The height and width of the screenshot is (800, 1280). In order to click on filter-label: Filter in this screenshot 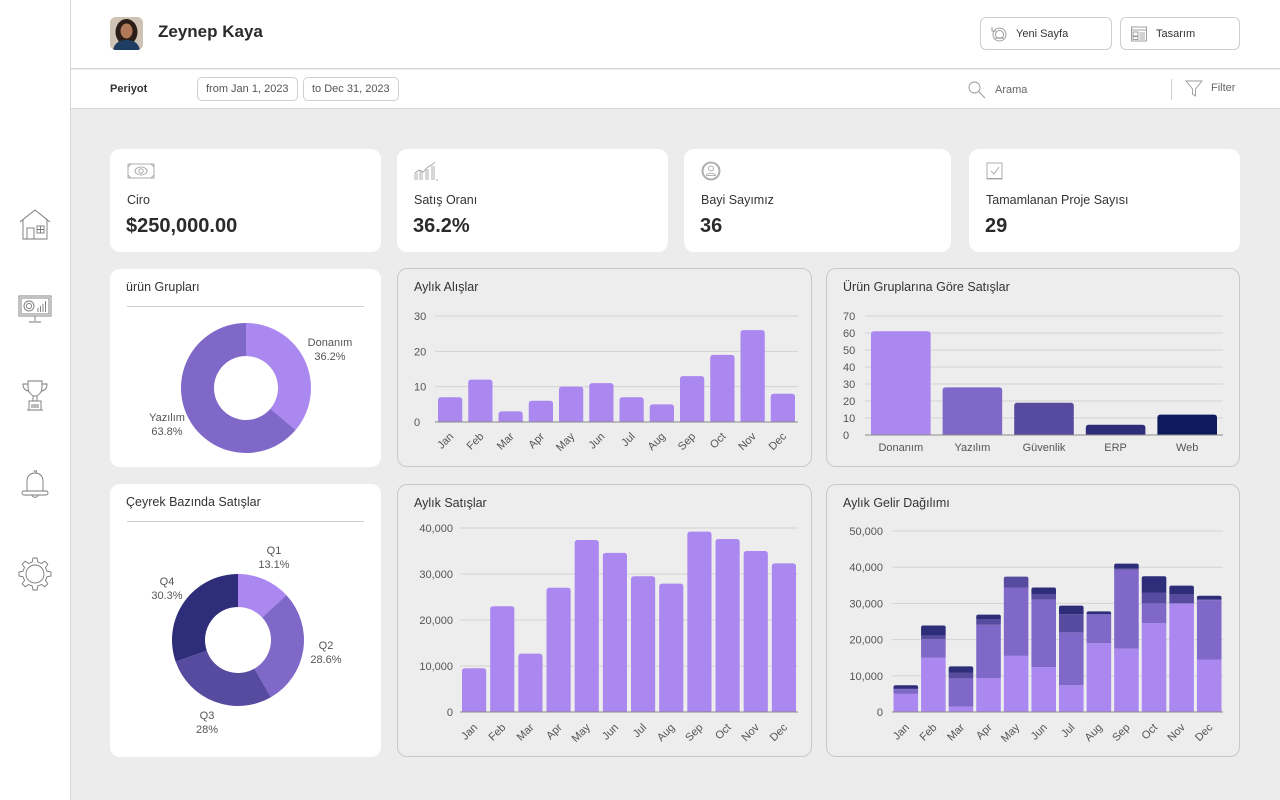, I will do `click(1223, 88)`.